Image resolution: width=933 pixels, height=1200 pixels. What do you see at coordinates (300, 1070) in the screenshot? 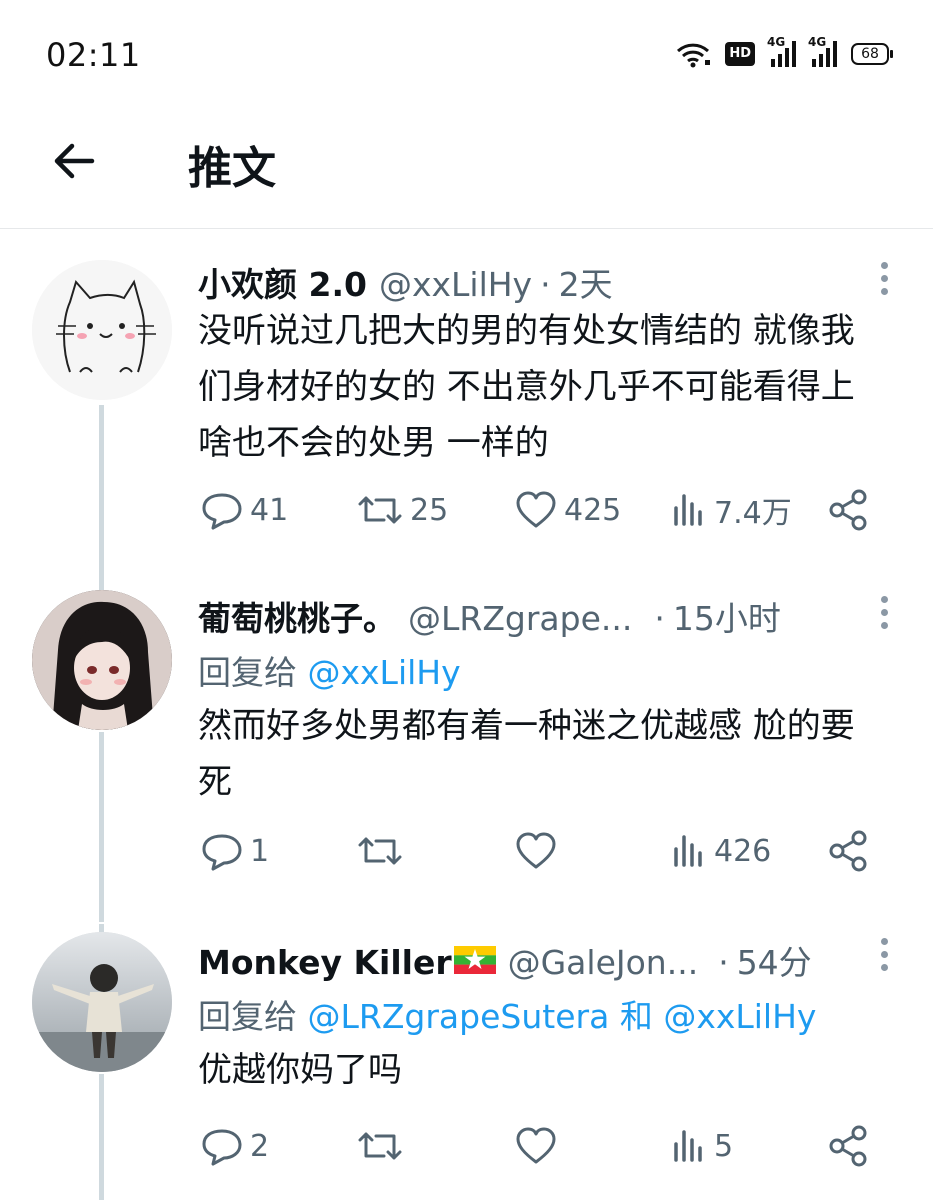
I see `tweet-text: 优越你妈了吗` at bounding box center [300, 1070].